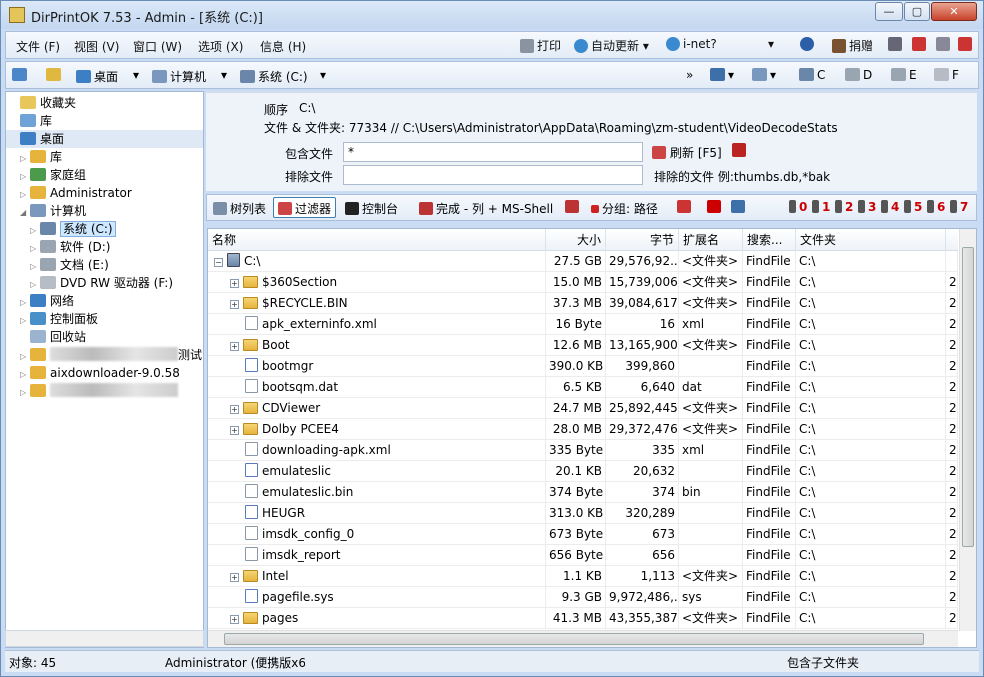  I want to click on horizontal-scrollbar, so click(583, 638).